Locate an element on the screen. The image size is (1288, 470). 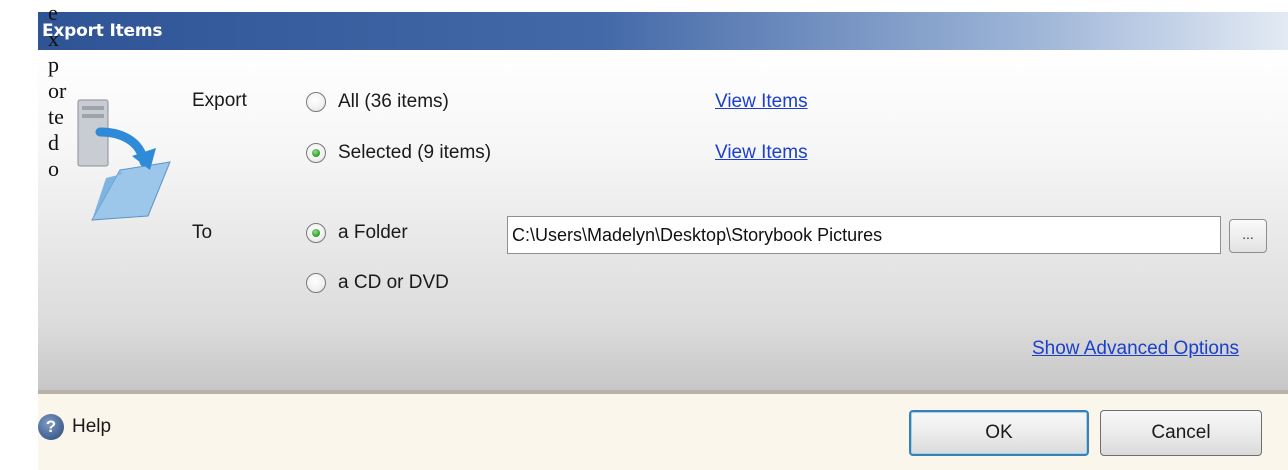
help-icon: ? is located at coordinates (51, 427).